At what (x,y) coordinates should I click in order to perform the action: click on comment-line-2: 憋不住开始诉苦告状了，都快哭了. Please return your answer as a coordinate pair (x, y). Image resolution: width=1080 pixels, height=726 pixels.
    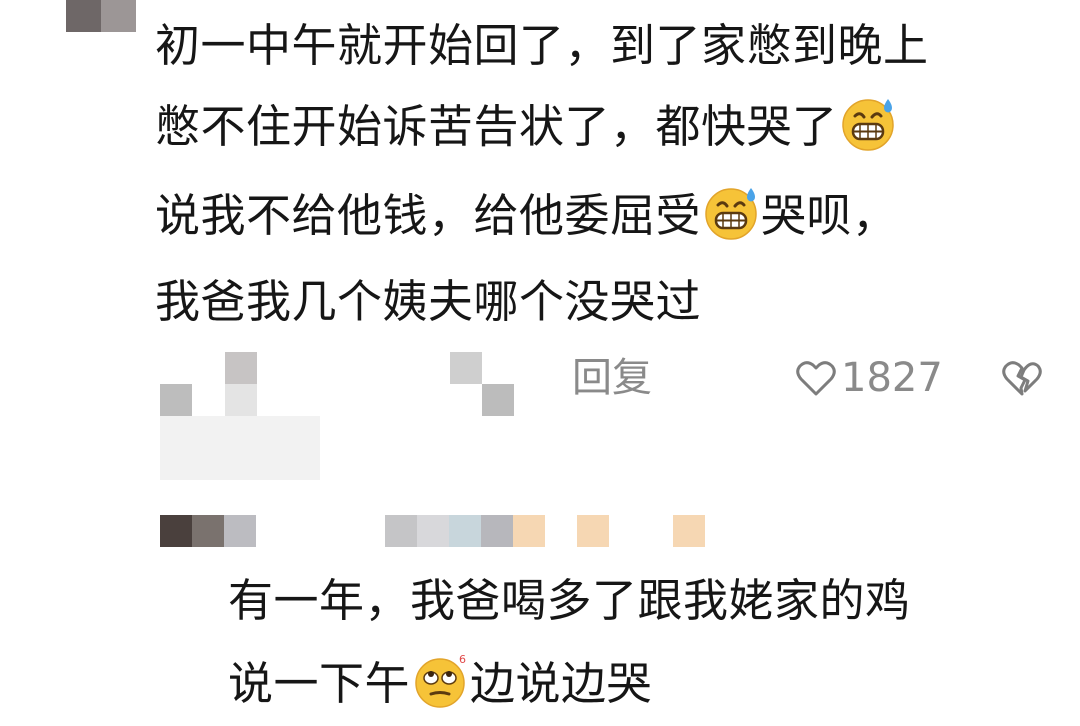
    Looking at the image, I should click on (526, 124).